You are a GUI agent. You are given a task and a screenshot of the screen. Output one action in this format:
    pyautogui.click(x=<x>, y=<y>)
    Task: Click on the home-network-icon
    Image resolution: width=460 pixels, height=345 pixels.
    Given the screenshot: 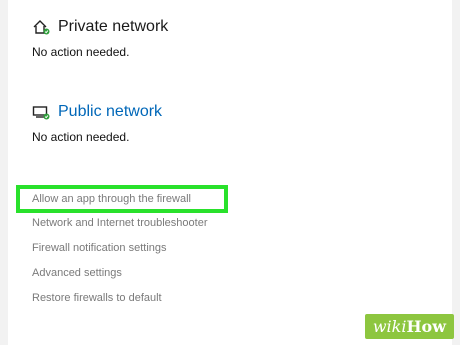 What is the action you would take?
    pyautogui.click(x=41, y=27)
    